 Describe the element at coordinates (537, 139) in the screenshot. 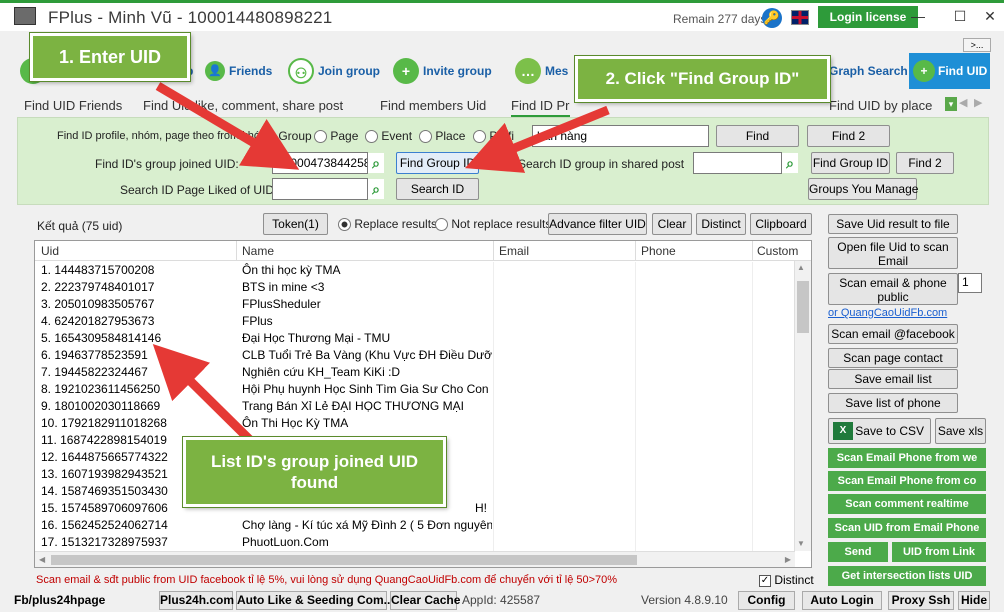

I see `arrow-to-find-group-id` at that location.